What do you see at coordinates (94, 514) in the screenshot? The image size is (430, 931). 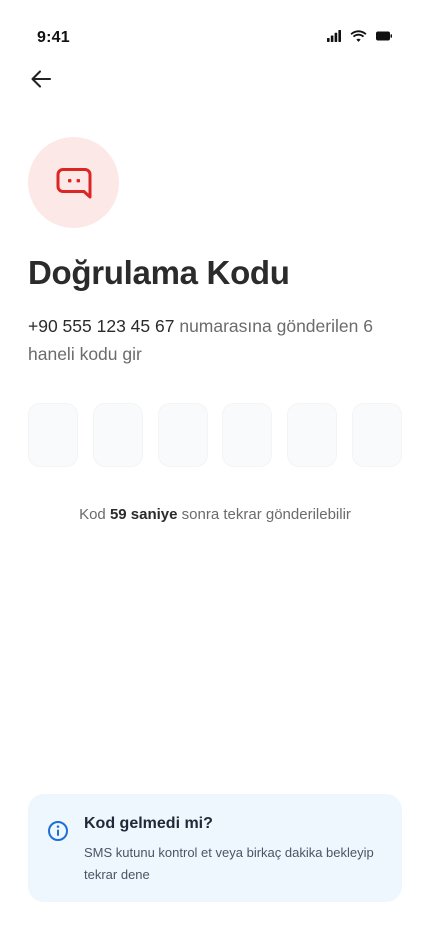 I see `resend-prefix: Kod` at bounding box center [94, 514].